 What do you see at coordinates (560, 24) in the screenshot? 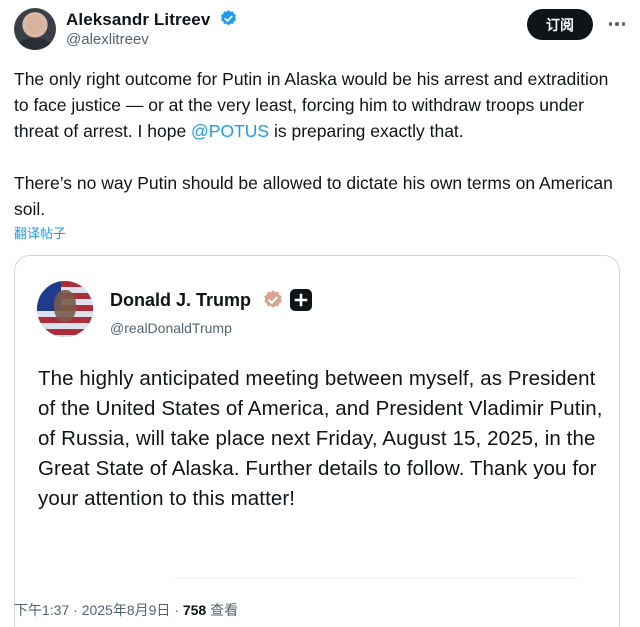
I see `subscribe-button: 订阅` at bounding box center [560, 24].